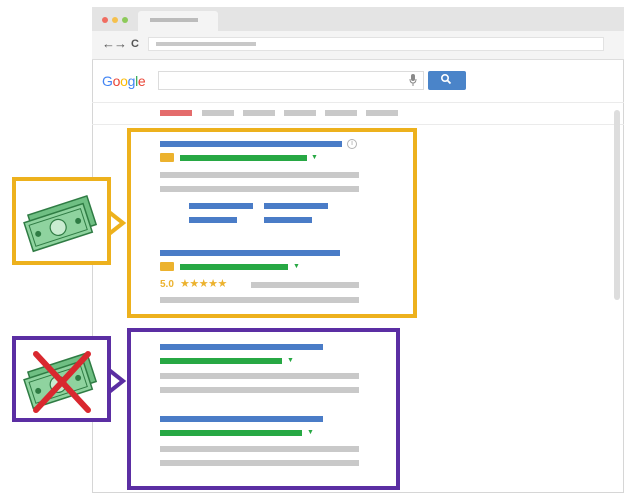 Image resolution: width=624 pixels, height=493 pixels. I want to click on organic-callout-pointer, so click(117, 381).